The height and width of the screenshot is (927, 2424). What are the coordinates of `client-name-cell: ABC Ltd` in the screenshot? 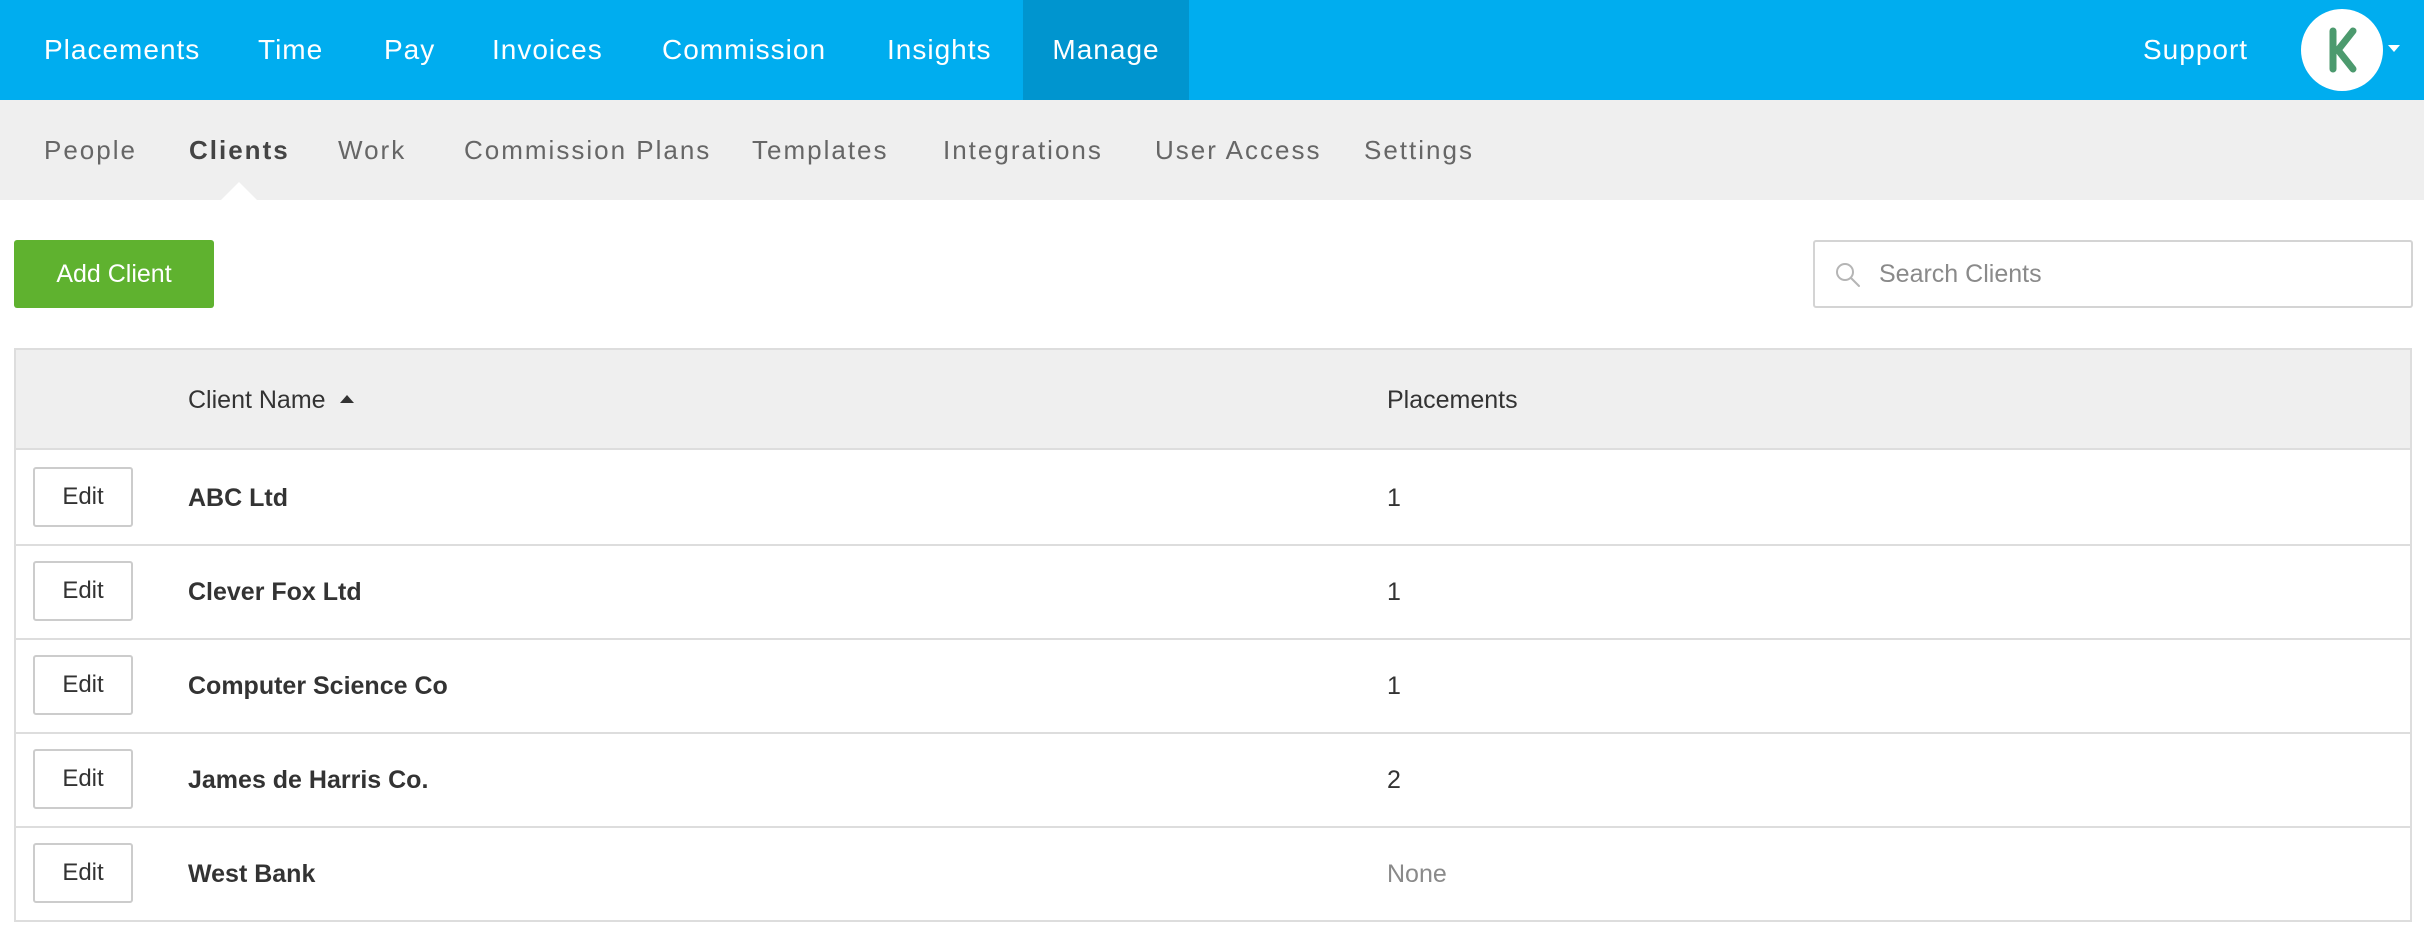 It's located at (238, 498).